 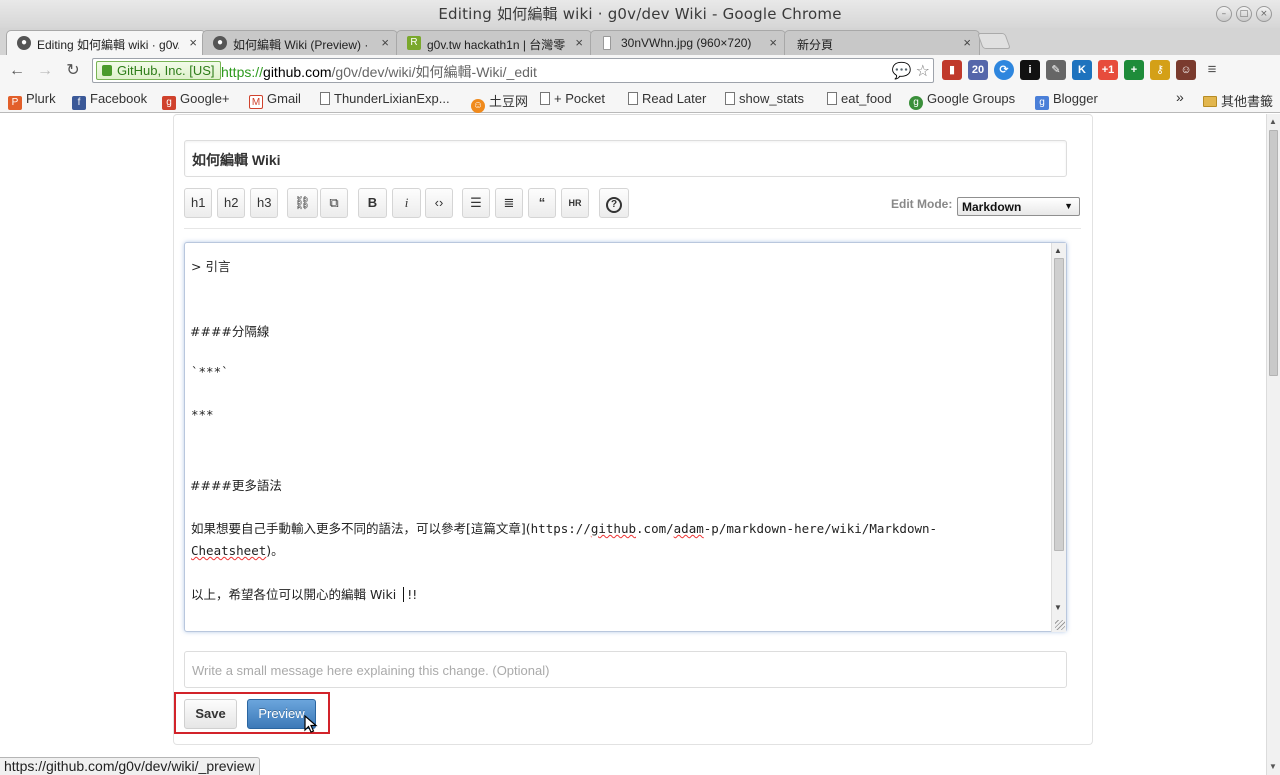 I want to click on page-scrollbar: ▲ ▼, so click(x=1273, y=444).